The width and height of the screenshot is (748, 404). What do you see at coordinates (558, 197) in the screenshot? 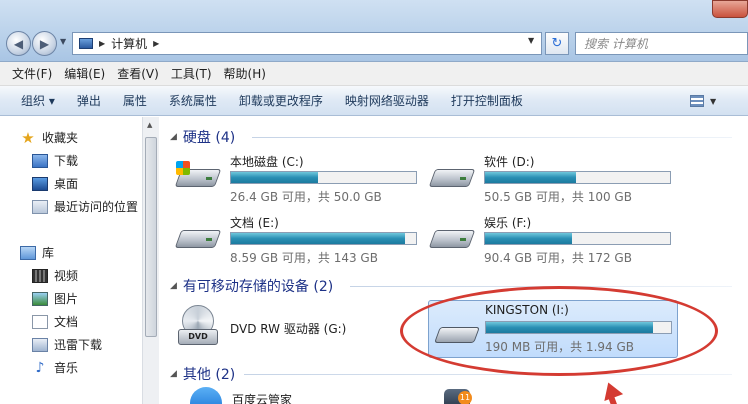
I see `drive-free-space: 50.5 GB 可用，共 100 GB` at bounding box center [558, 197].